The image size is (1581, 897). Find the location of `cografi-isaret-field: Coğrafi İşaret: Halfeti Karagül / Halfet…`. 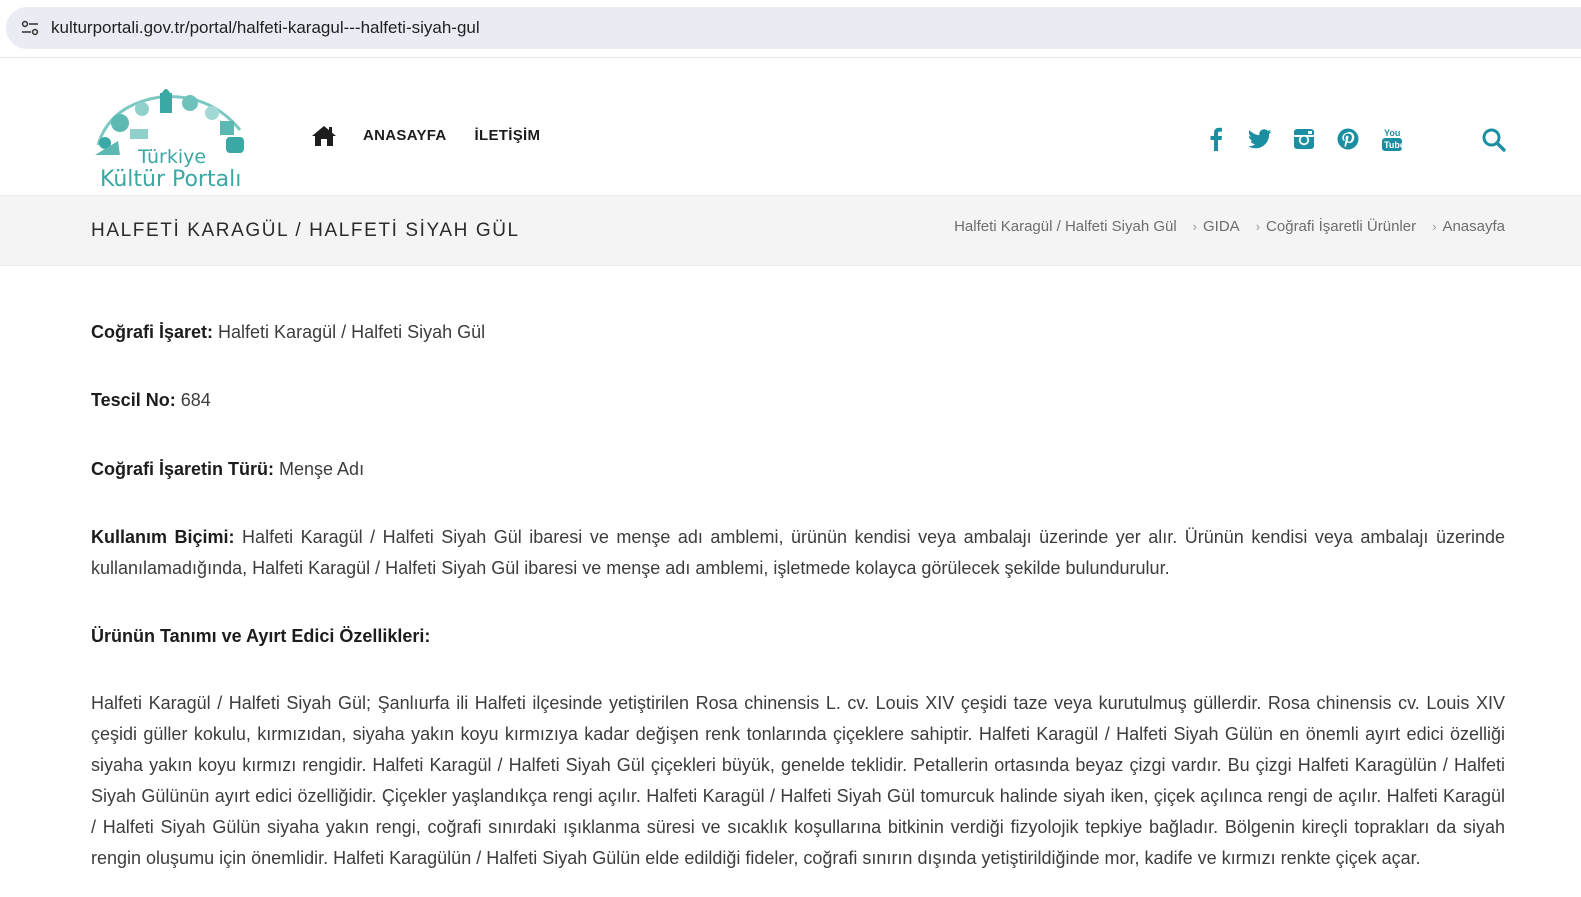

cografi-isaret-field: Coğrafi İşaret: Halfeti Karagül / Halfet… is located at coordinates (798, 332).